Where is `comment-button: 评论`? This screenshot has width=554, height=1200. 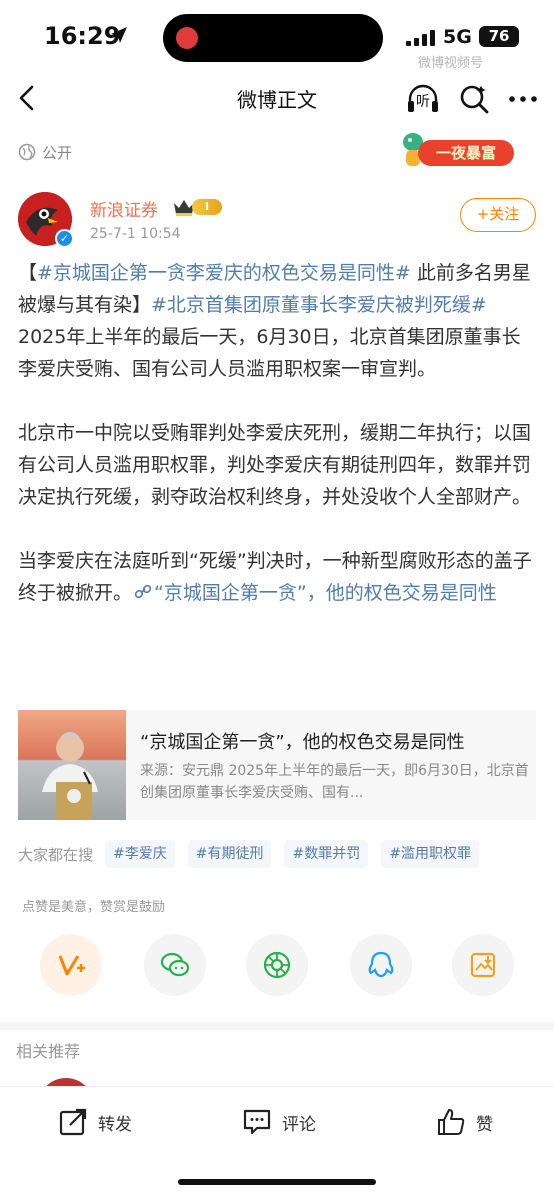
comment-button: 评论 is located at coordinates (279, 1122).